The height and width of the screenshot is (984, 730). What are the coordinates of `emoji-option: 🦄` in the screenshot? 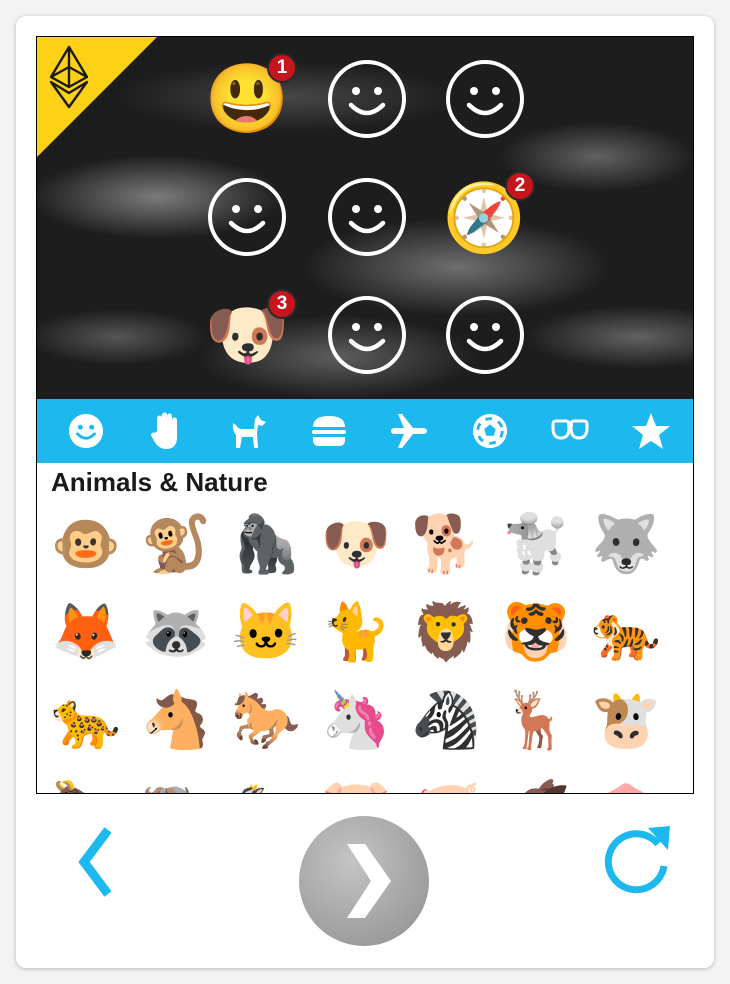 It's located at (356, 720).